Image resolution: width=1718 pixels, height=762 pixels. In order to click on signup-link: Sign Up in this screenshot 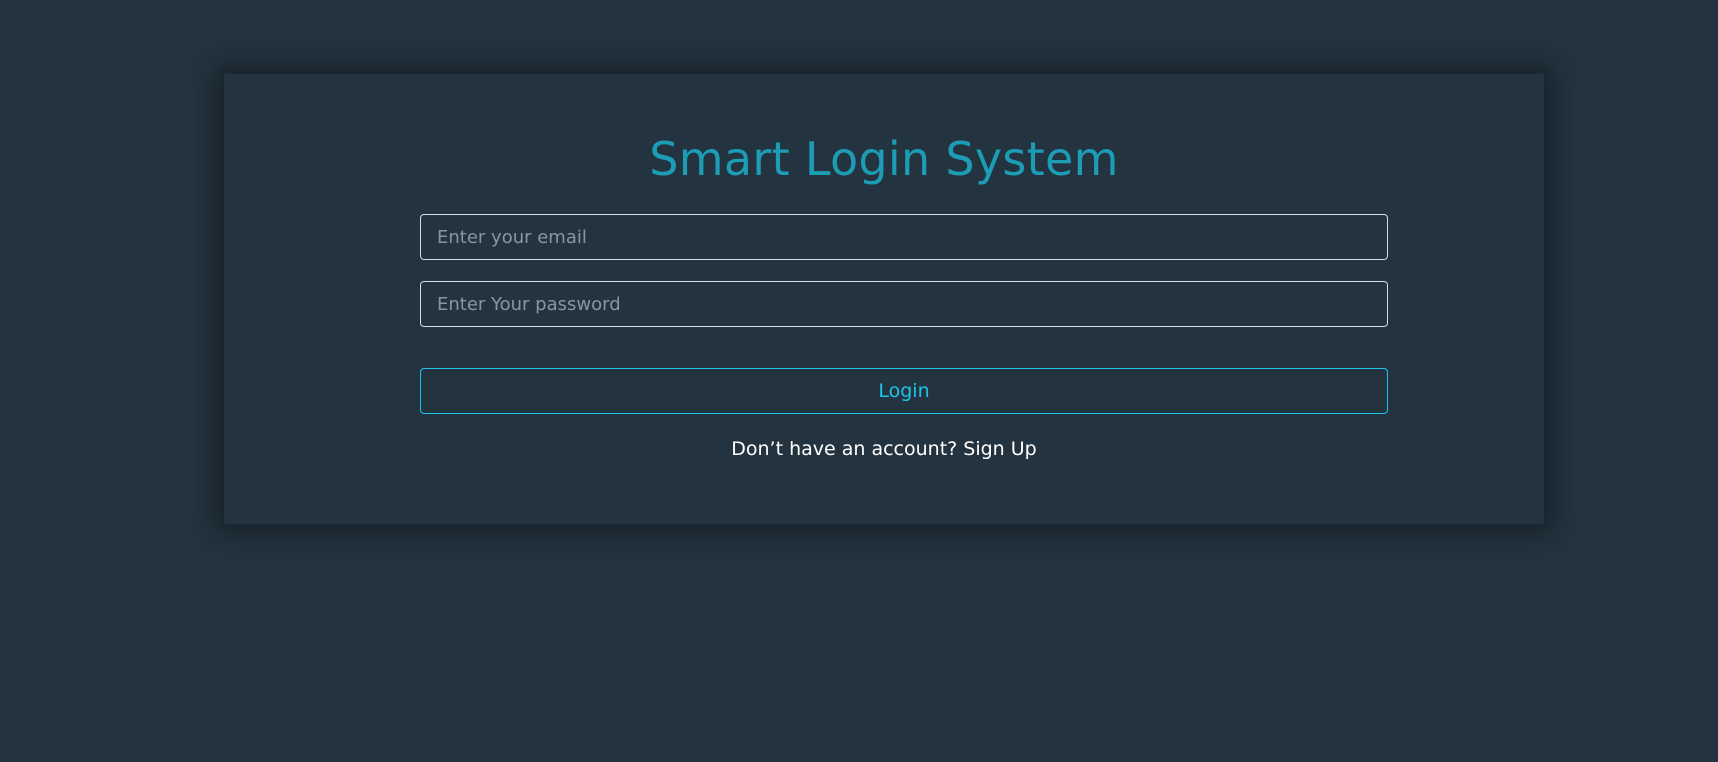, I will do `click(999, 449)`.